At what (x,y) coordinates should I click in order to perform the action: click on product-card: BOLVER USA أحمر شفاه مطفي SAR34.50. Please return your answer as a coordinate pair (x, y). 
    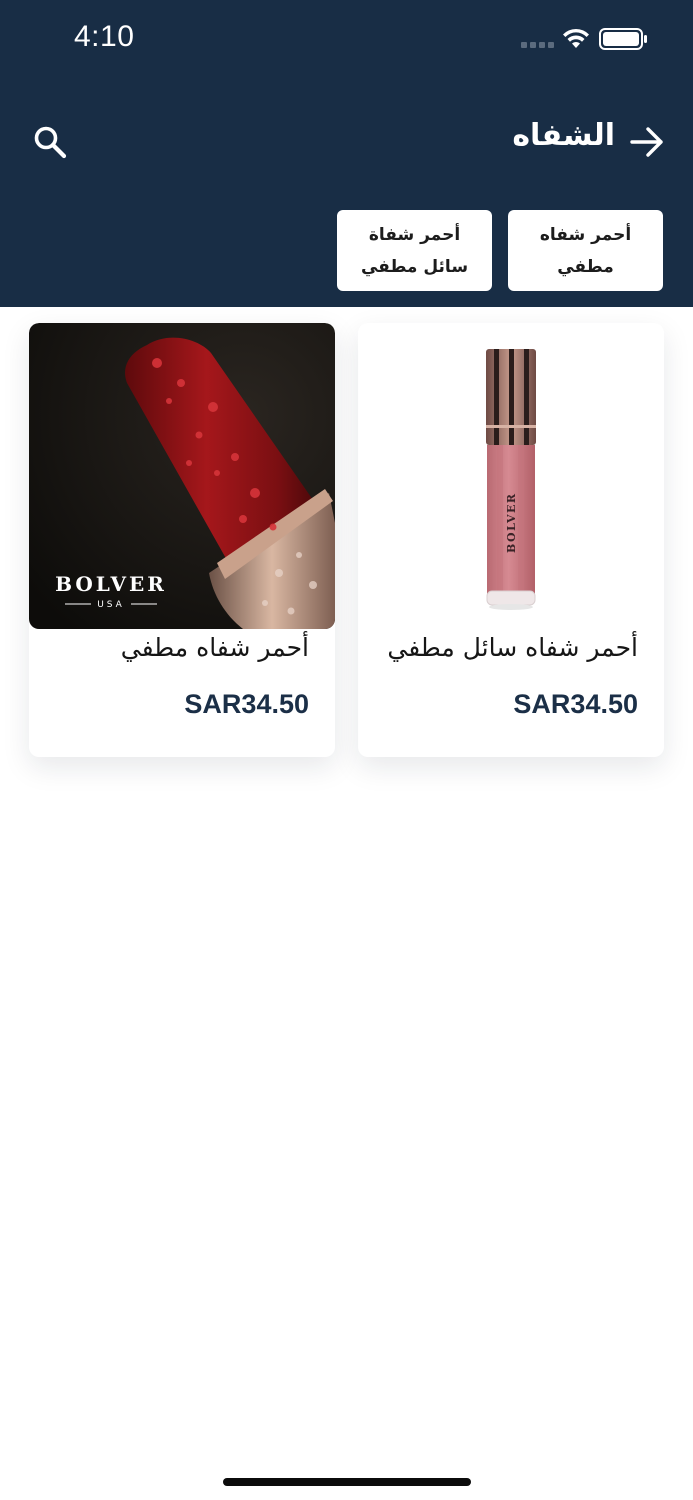
    Looking at the image, I should click on (182, 540).